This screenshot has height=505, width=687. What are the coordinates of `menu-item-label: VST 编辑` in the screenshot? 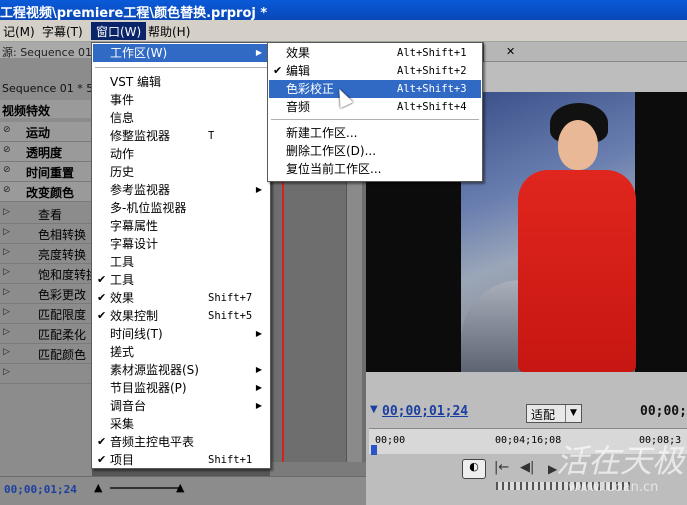 It's located at (135, 82).